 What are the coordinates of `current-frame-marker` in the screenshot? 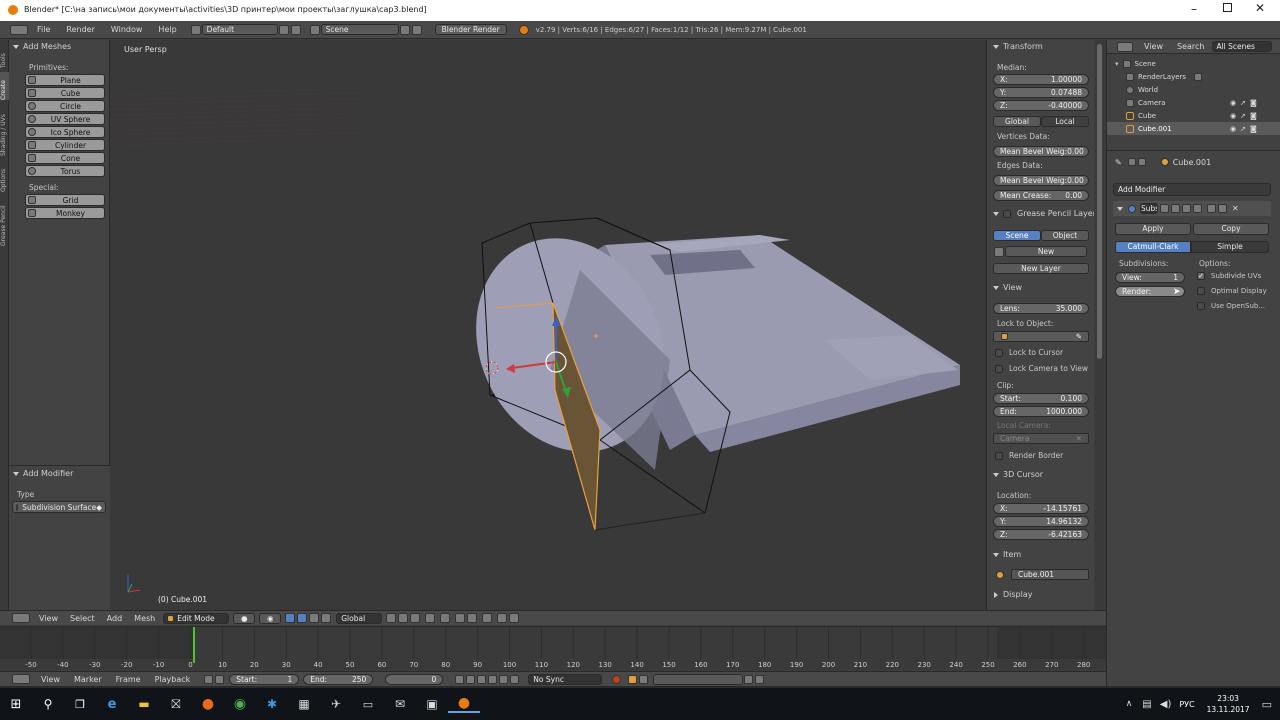 It's located at (194, 645).